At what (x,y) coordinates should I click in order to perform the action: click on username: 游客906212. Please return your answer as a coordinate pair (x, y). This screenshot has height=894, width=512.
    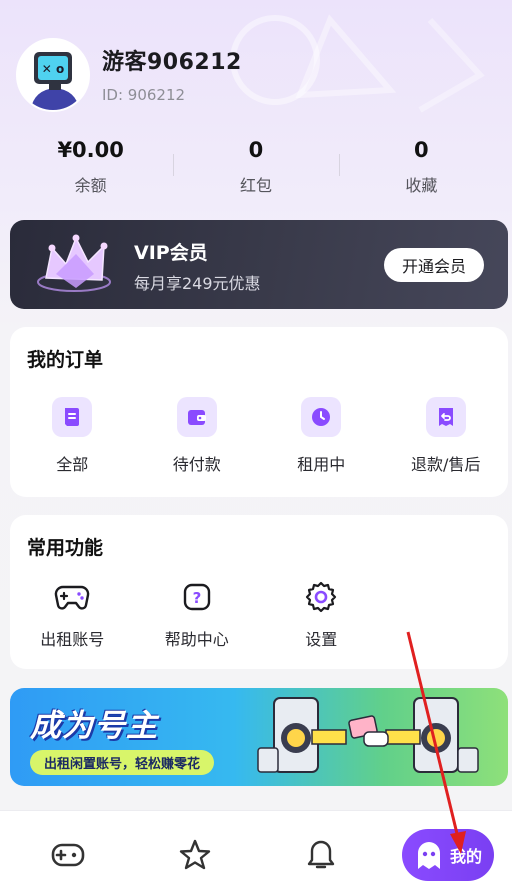
    Looking at the image, I should click on (172, 62).